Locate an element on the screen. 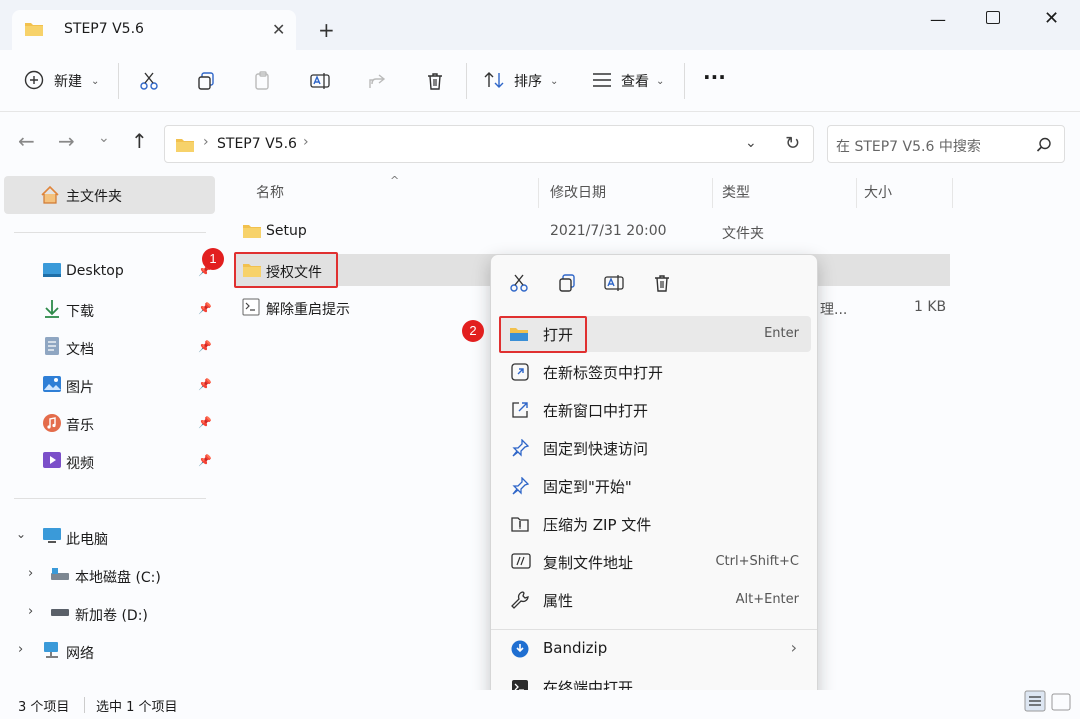 The height and width of the screenshot is (719, 1080). view-icon is located at coordinates (602, 80).